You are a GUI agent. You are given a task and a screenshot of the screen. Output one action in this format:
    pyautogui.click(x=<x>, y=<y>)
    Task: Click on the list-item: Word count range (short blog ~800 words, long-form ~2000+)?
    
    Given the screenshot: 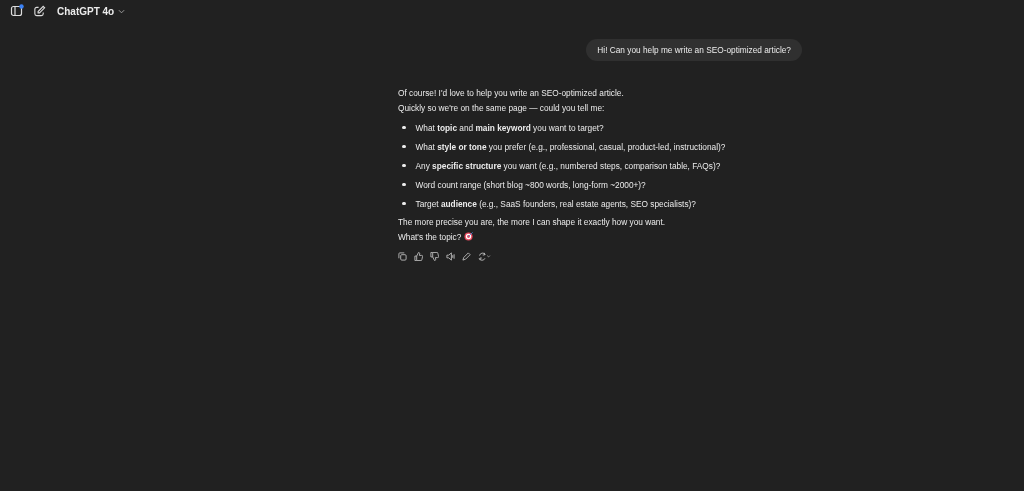 What is the action you would take?
    pyautogui.click(x=530, y=184)
    